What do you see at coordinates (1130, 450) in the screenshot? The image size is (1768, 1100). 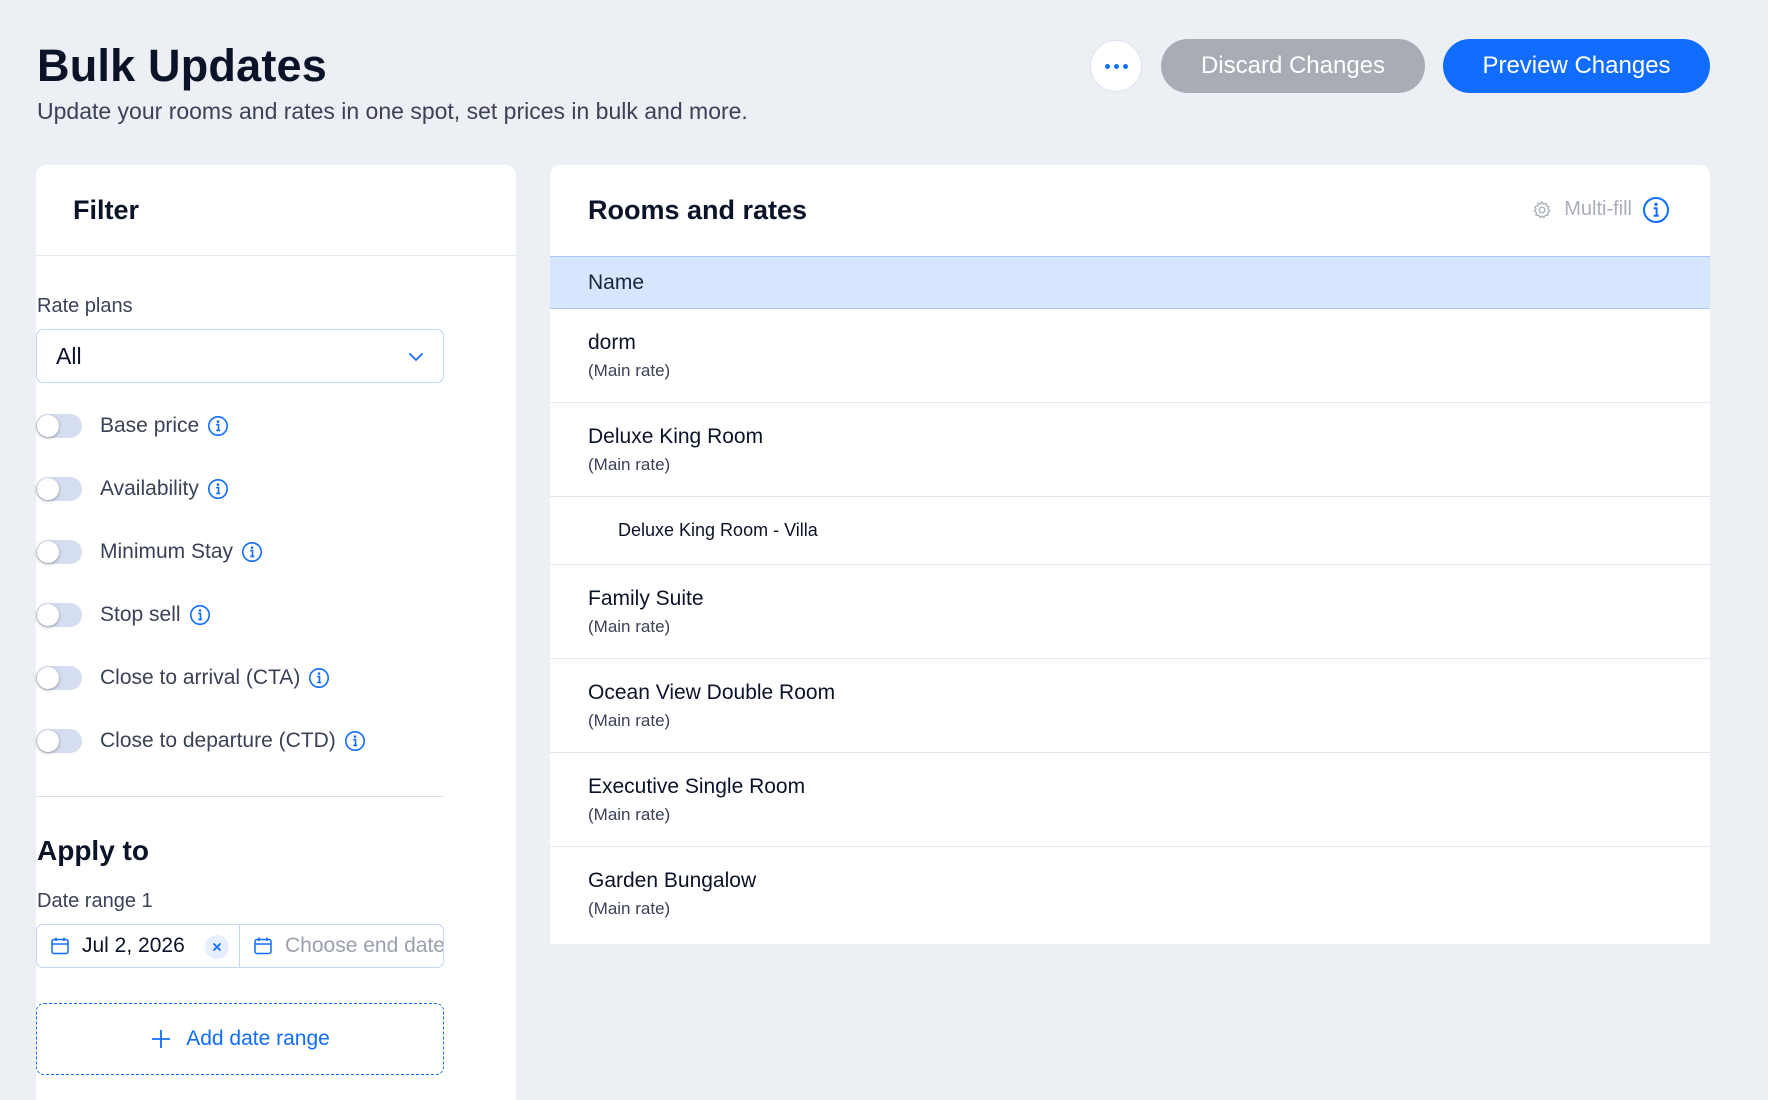 I see `room-row-deluxe-king: Deluxe King Room (Main rate)` at bounding box center [1130, 450].